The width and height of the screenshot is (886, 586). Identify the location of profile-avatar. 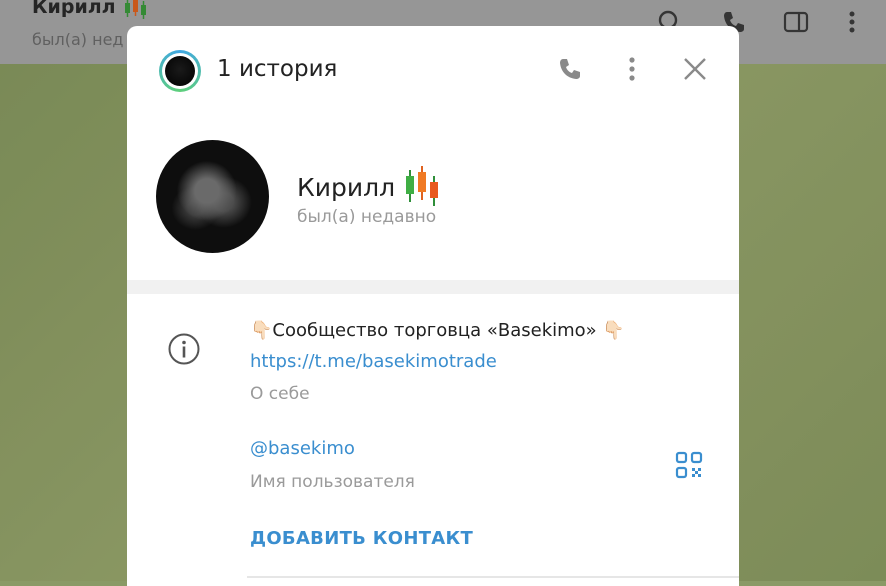
(212, 196).